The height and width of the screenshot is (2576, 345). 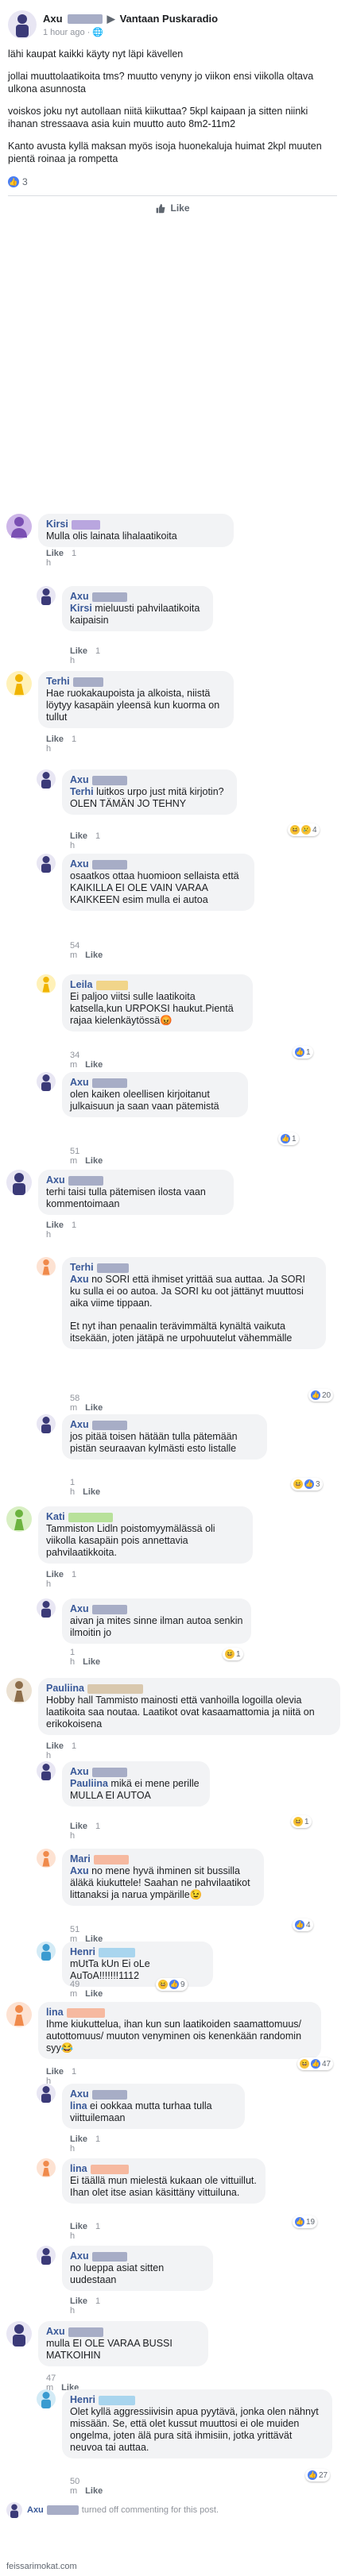 What do you see at coordinates (80, 1859) in the screenshot?
I see `comment-author: Mari` at bounding box center [80, 1859].